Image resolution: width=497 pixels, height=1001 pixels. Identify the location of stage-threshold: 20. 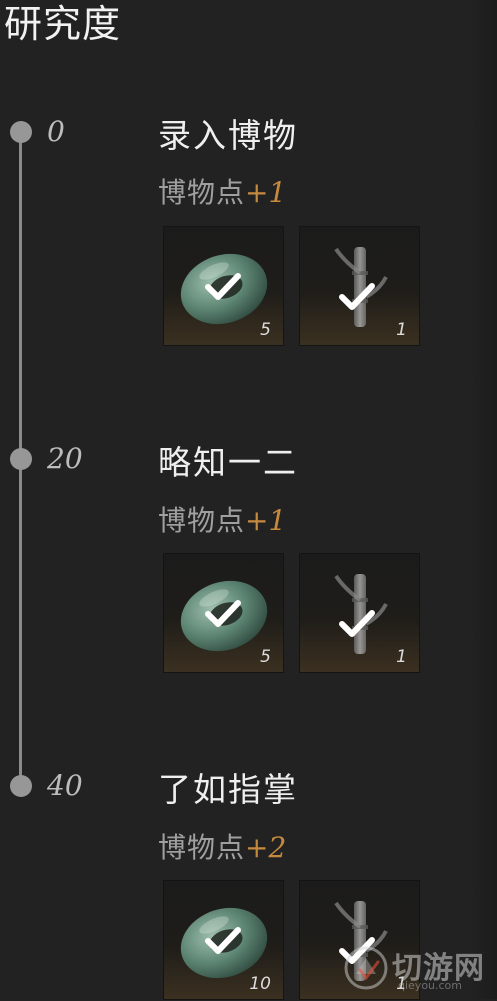
(65, 458).